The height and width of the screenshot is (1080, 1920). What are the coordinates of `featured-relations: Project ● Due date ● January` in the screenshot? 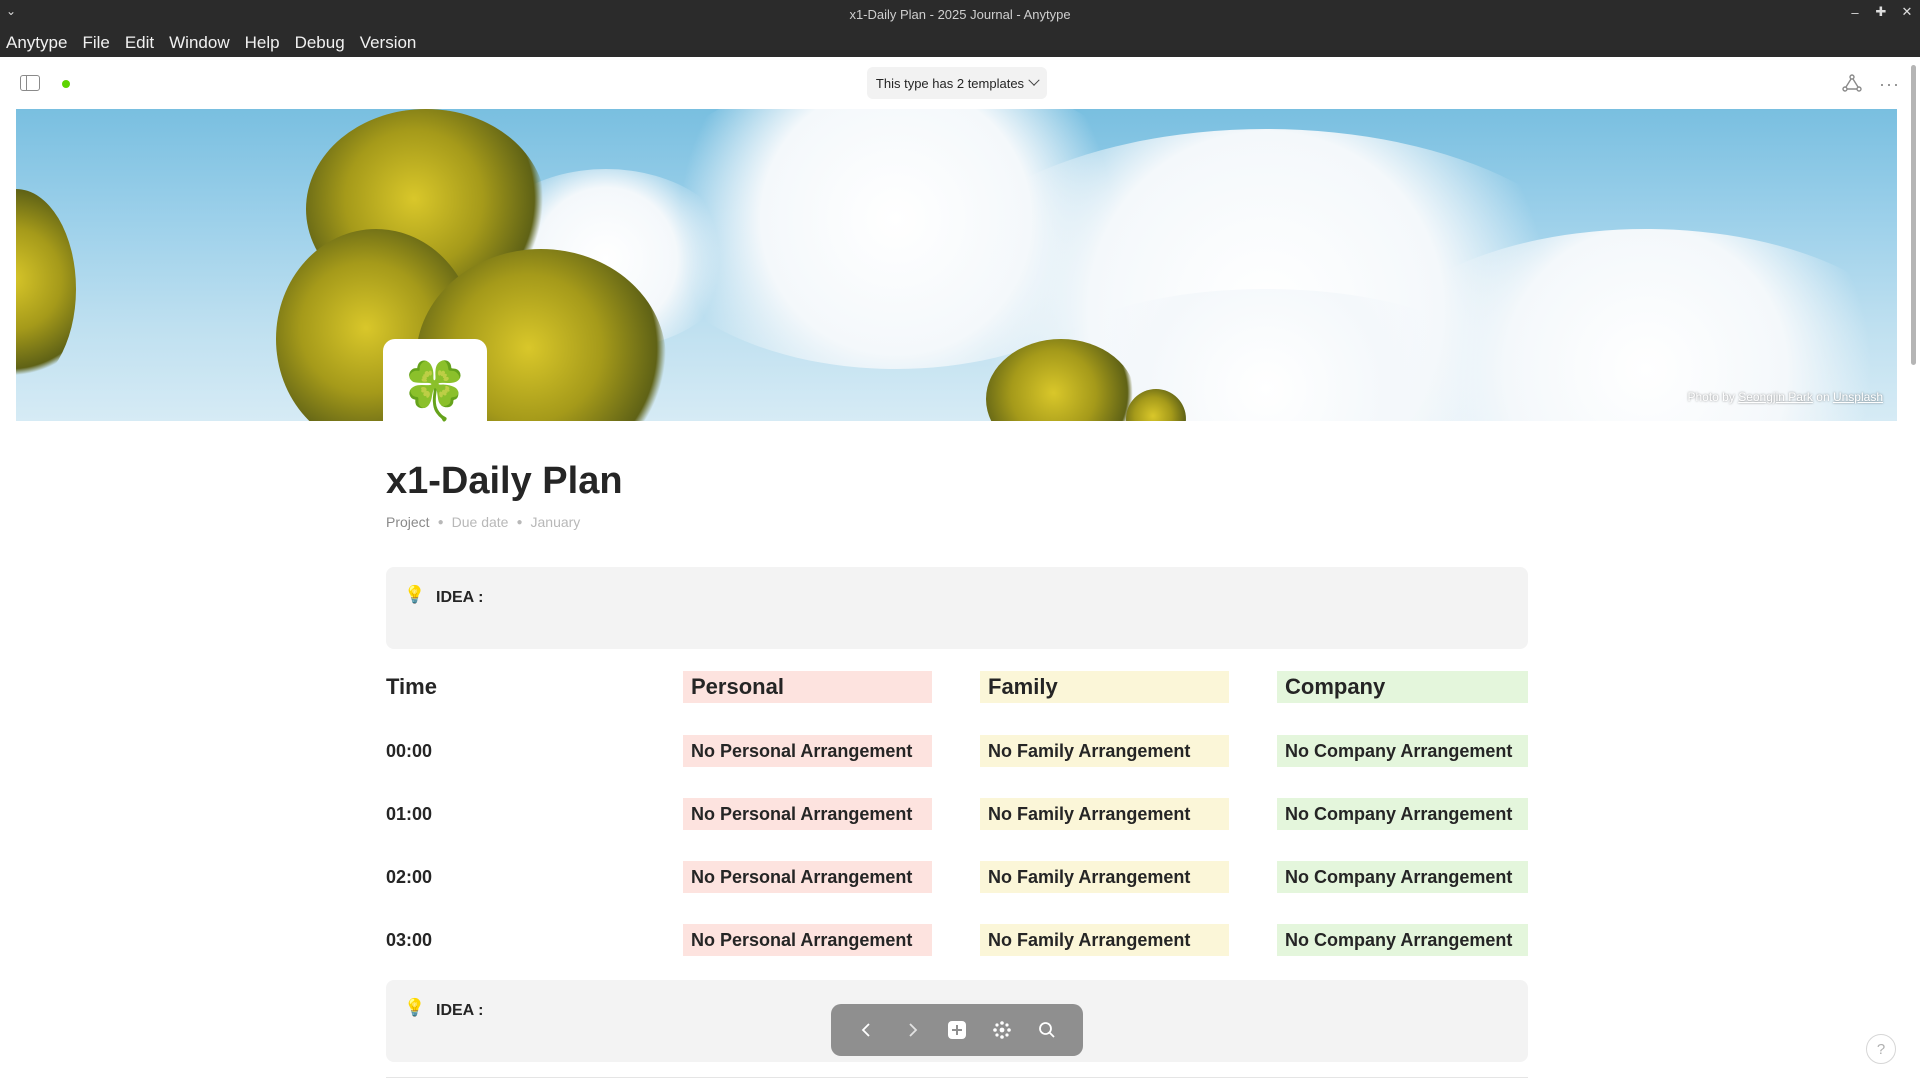 It's located at (483, 522).